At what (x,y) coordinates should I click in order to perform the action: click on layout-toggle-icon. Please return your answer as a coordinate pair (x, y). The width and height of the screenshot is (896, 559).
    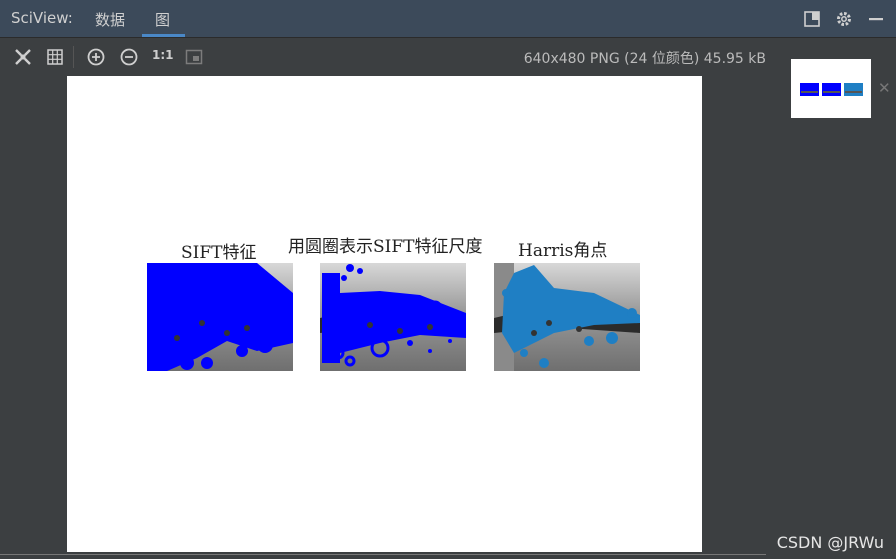
    Looking at the image, I should click on (812, 19).